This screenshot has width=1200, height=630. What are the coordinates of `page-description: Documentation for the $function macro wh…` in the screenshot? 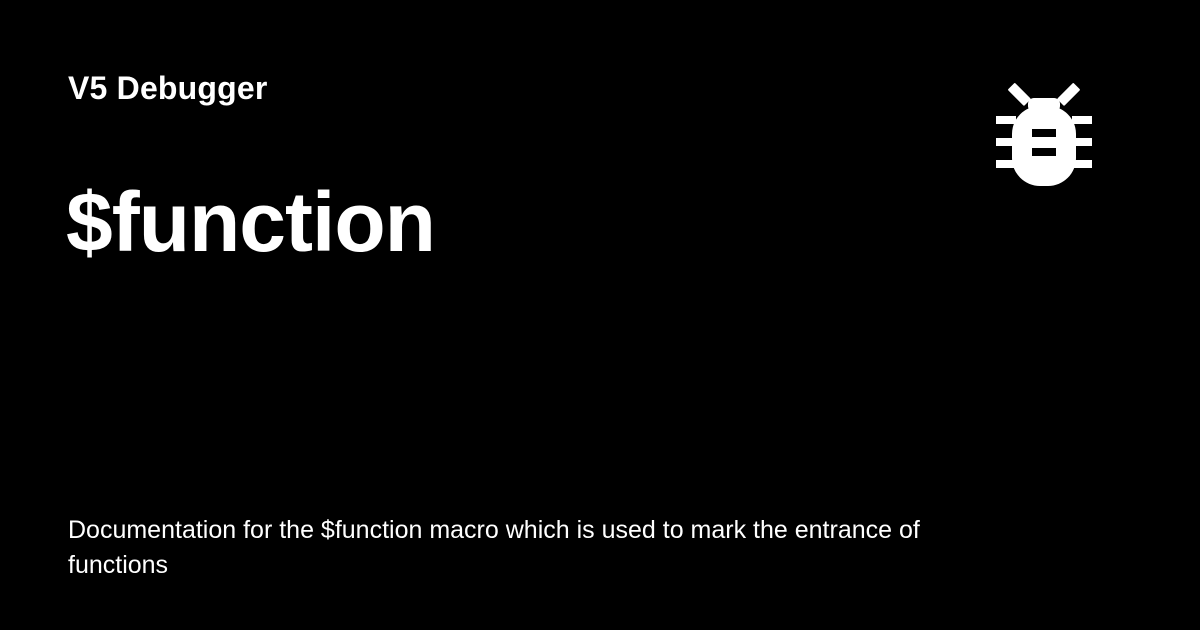 It's located at (494, 547).